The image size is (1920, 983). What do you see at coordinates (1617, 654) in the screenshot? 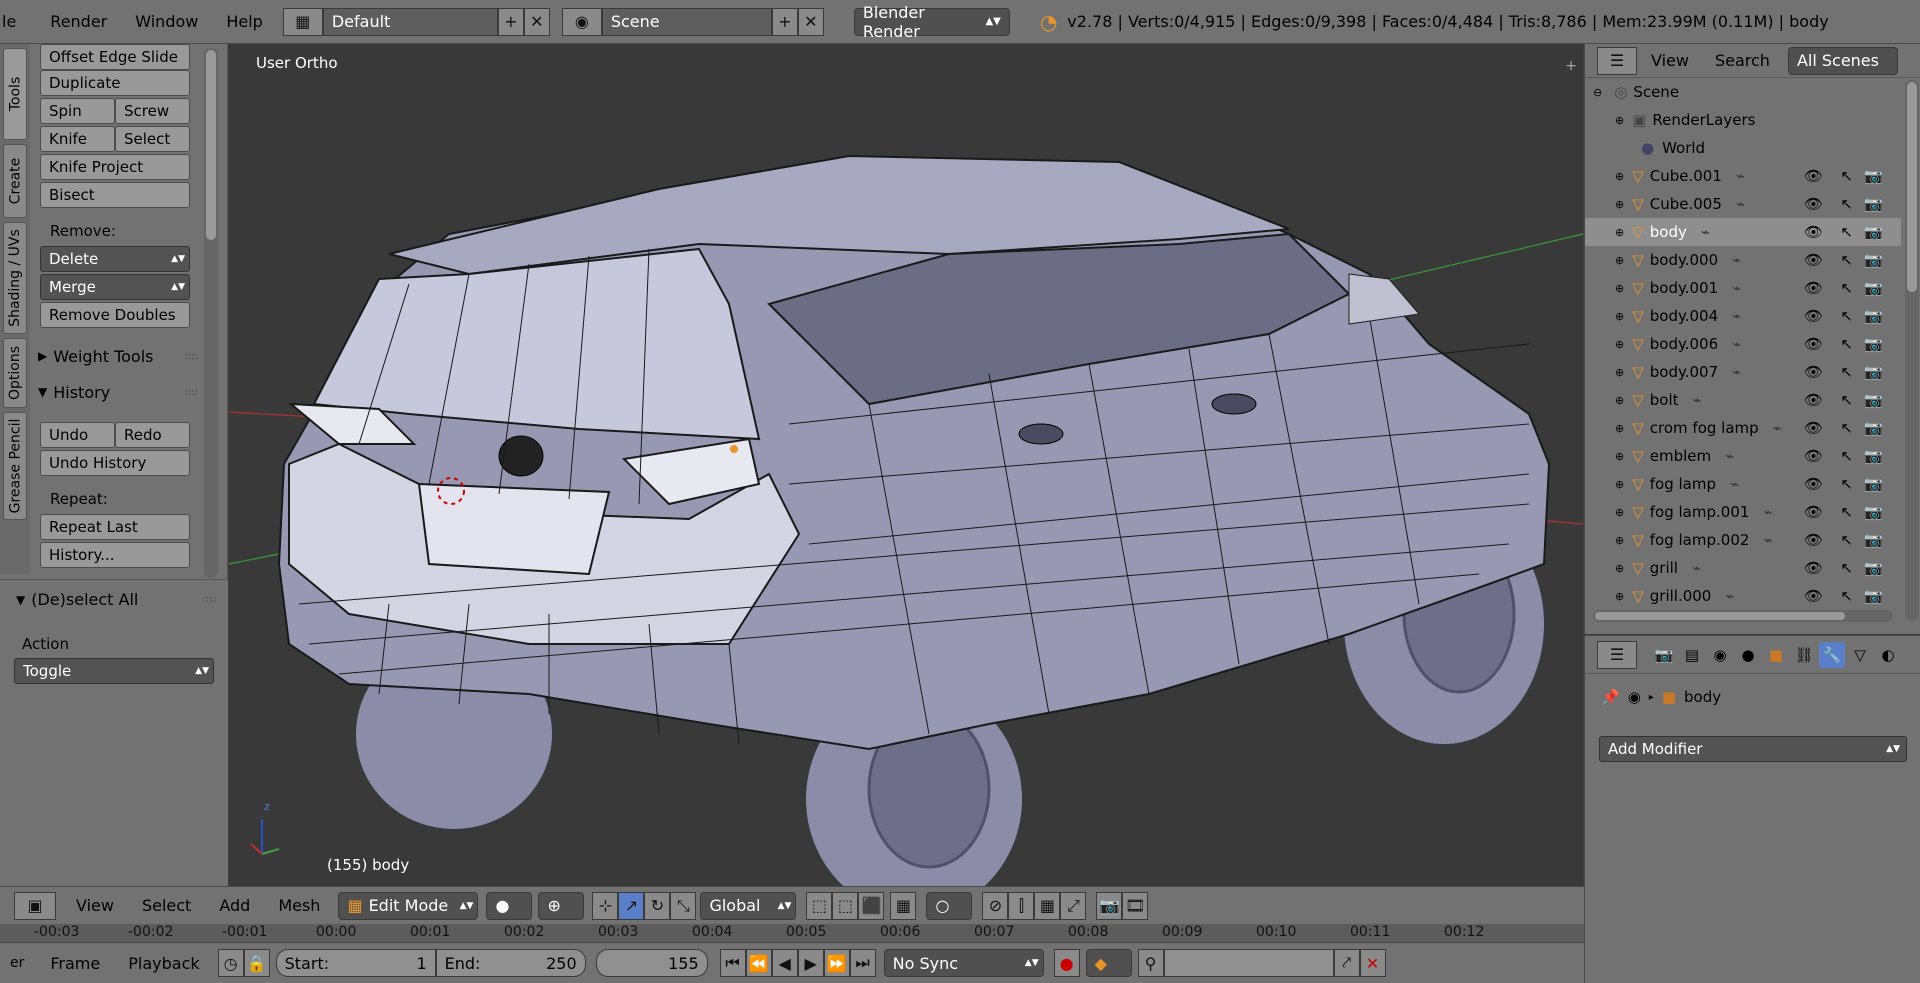
I see `properties-editor-icon: ☰` at bounding box center [1617, 654].